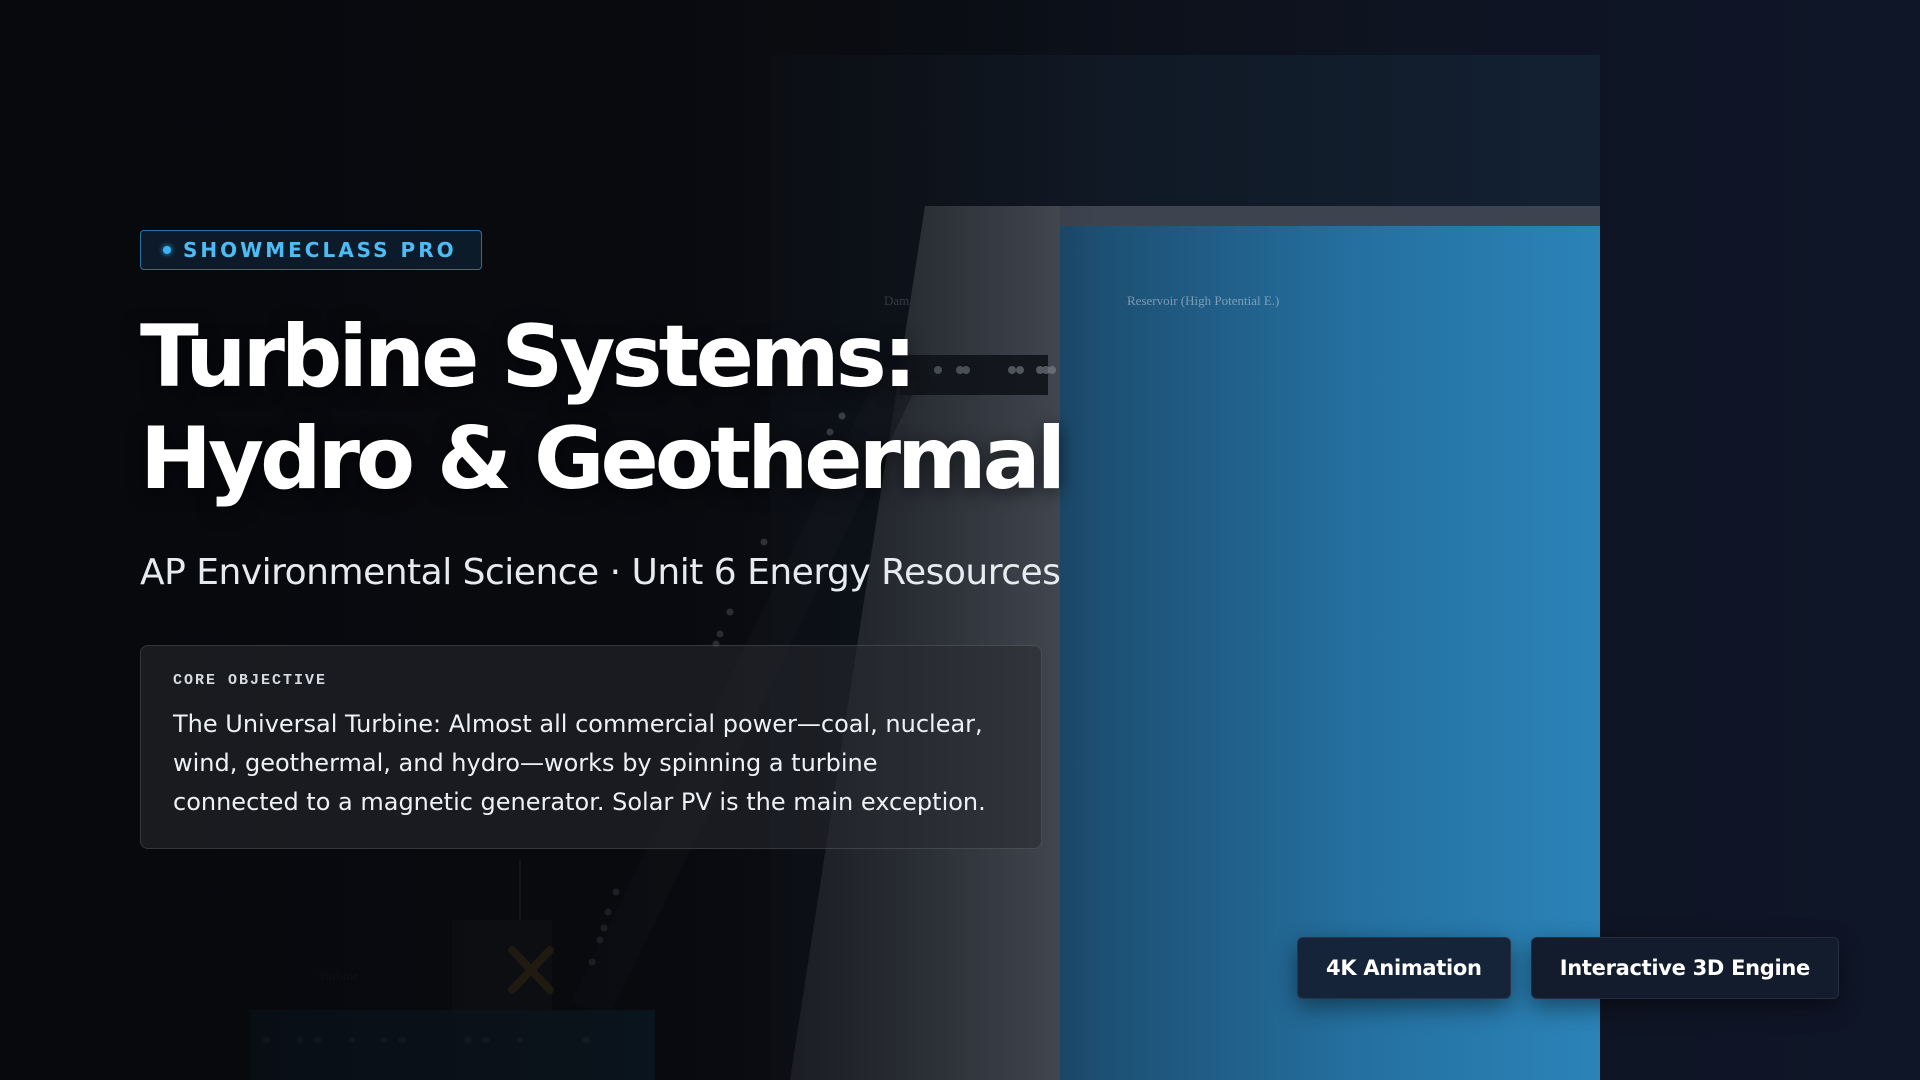 The image size is (1920, 1080). Describe the element at coordinates (452, 1045) in the screenshot. I see `tailrace-water` at that location.